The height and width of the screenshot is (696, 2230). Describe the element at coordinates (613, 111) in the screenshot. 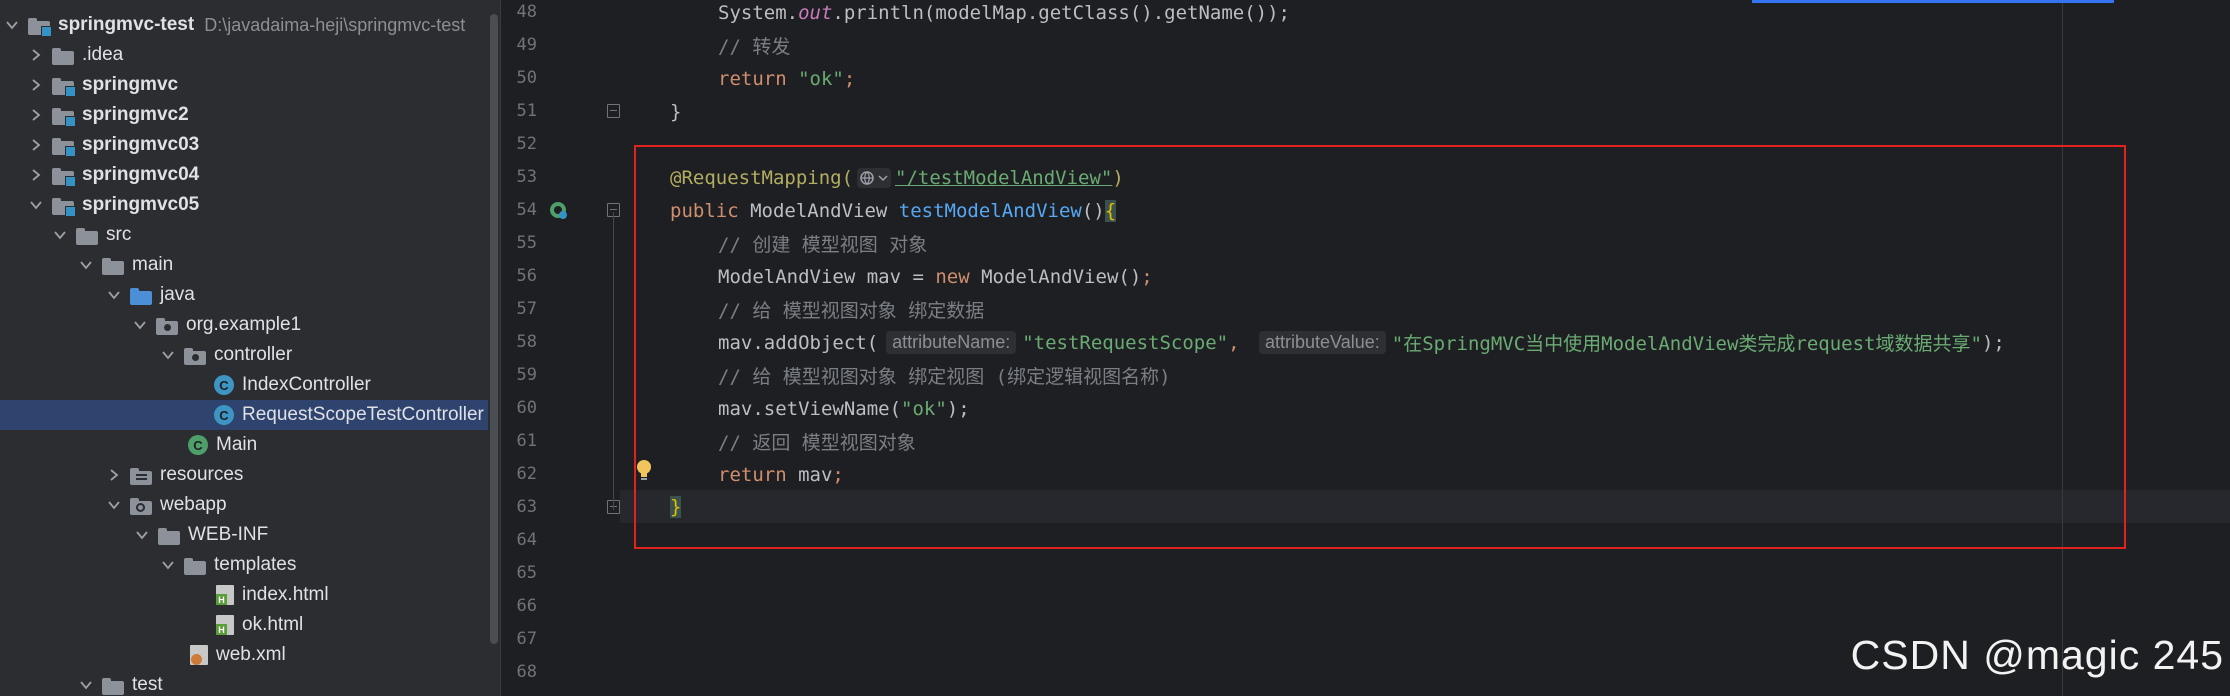

I see `fold-marker-icon` at that location.